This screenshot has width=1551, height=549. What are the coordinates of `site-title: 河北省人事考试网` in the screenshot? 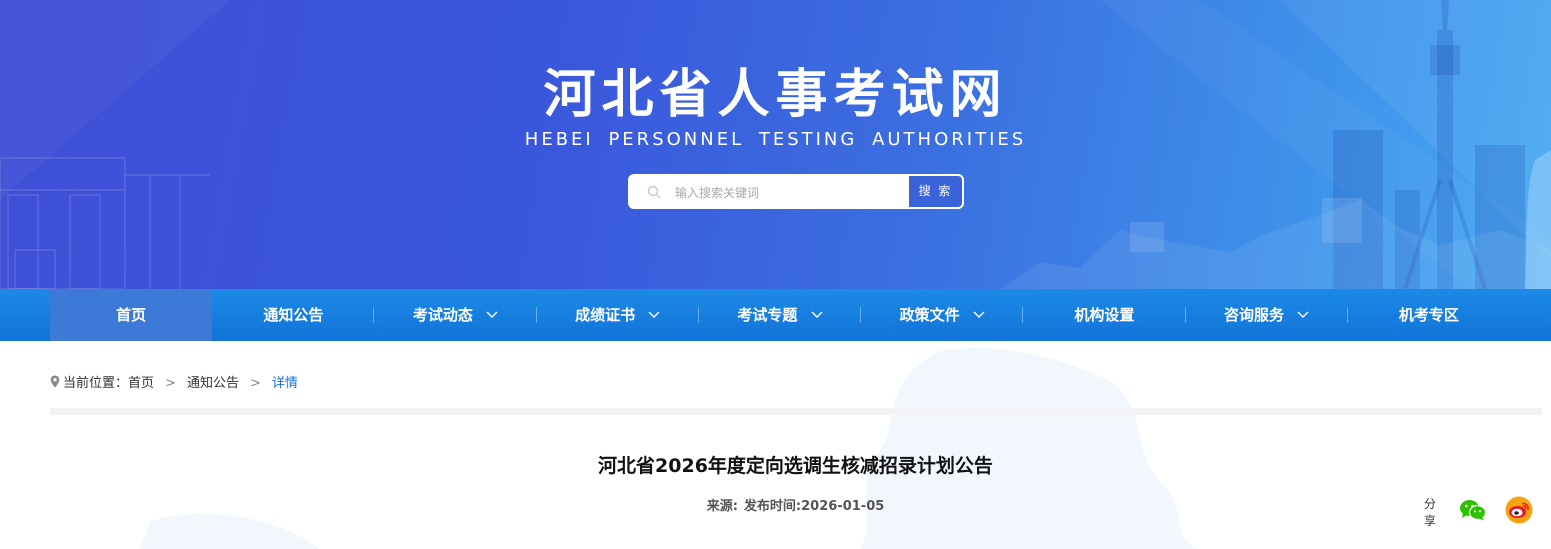 It's located at (775, 95).